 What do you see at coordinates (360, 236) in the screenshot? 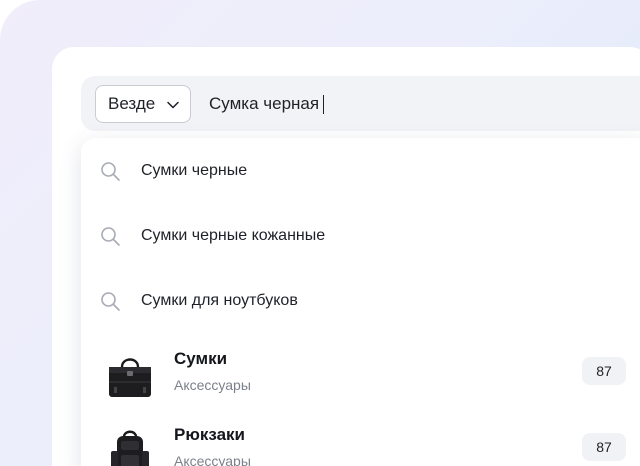
I see `suggestion-item: Сумки черные кожанные` at bounding box center [360, 236].